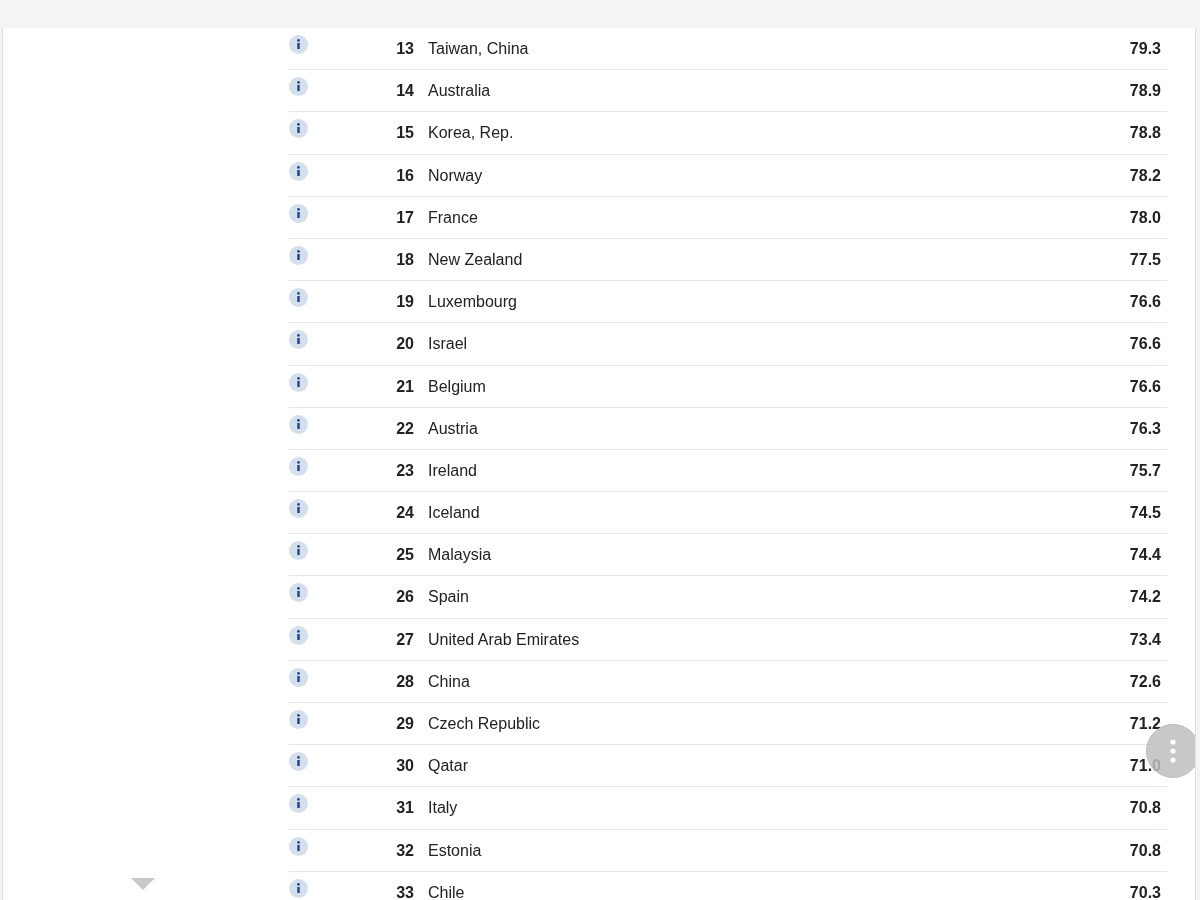 The height and width of the screenshot is (900, 1200). Describe the element at coordinates (404, 808) in the screenshot. I see `rank-number: 31` at that location.